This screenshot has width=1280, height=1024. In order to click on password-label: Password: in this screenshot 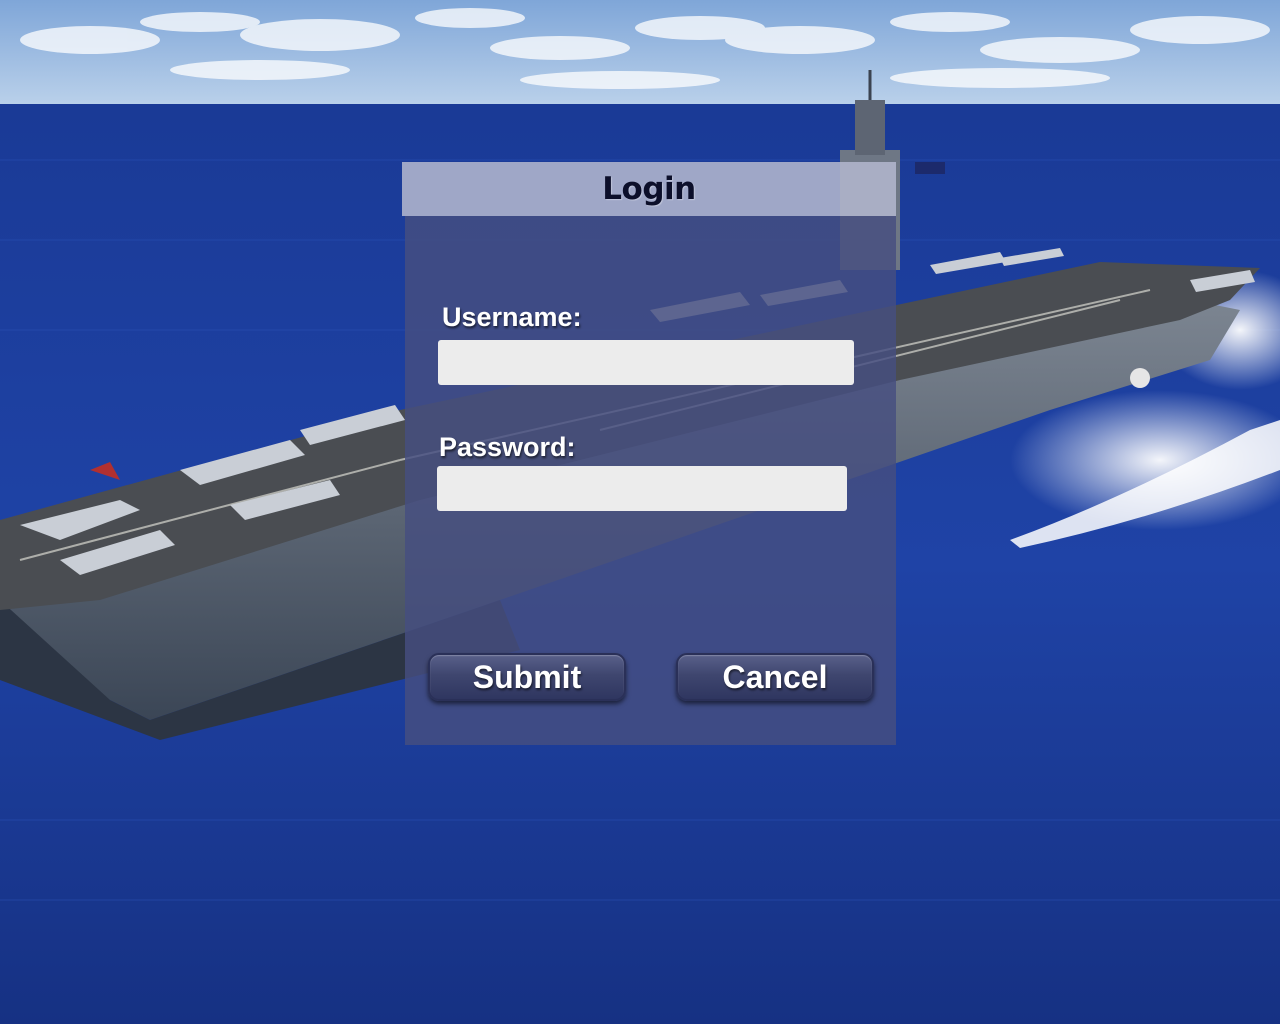, I will do `click(507, 447)`.